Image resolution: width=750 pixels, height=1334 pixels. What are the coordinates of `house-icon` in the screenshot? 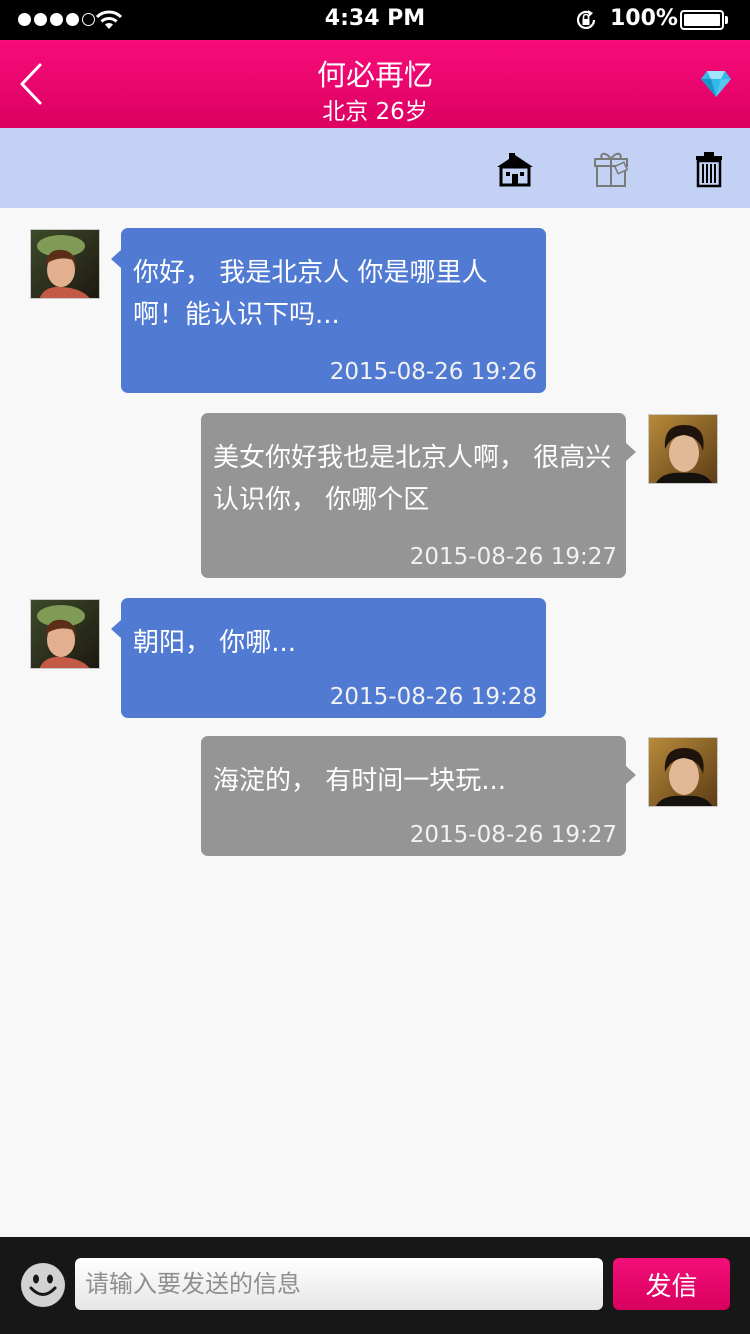 It's located at (515, 169).